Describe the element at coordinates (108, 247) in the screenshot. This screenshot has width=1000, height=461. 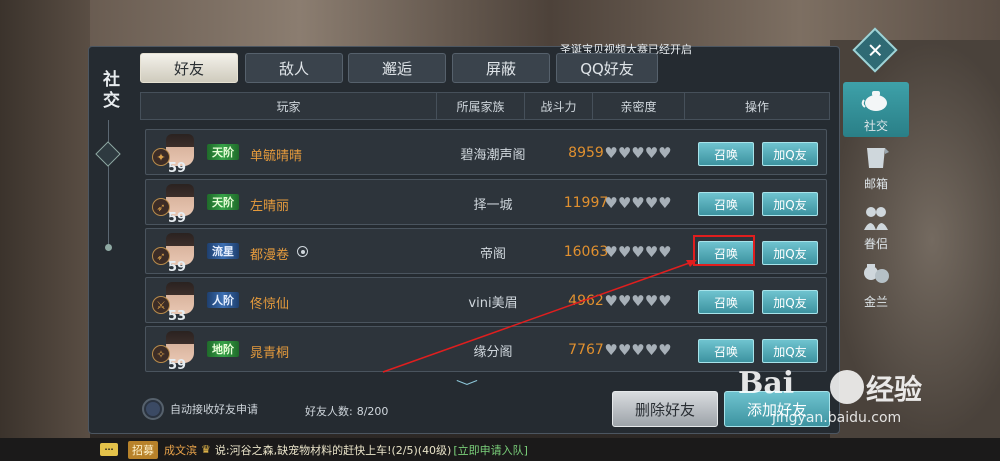
I see `dot-ornament-icon` at that location.